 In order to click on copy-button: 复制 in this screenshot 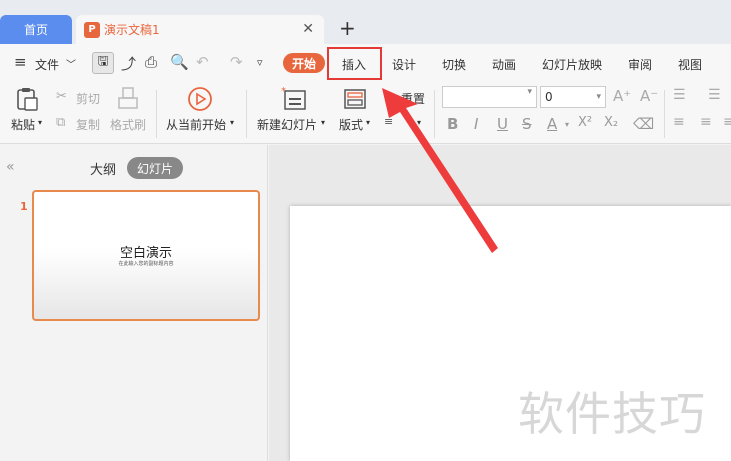, I will do `click(88, 124)`.